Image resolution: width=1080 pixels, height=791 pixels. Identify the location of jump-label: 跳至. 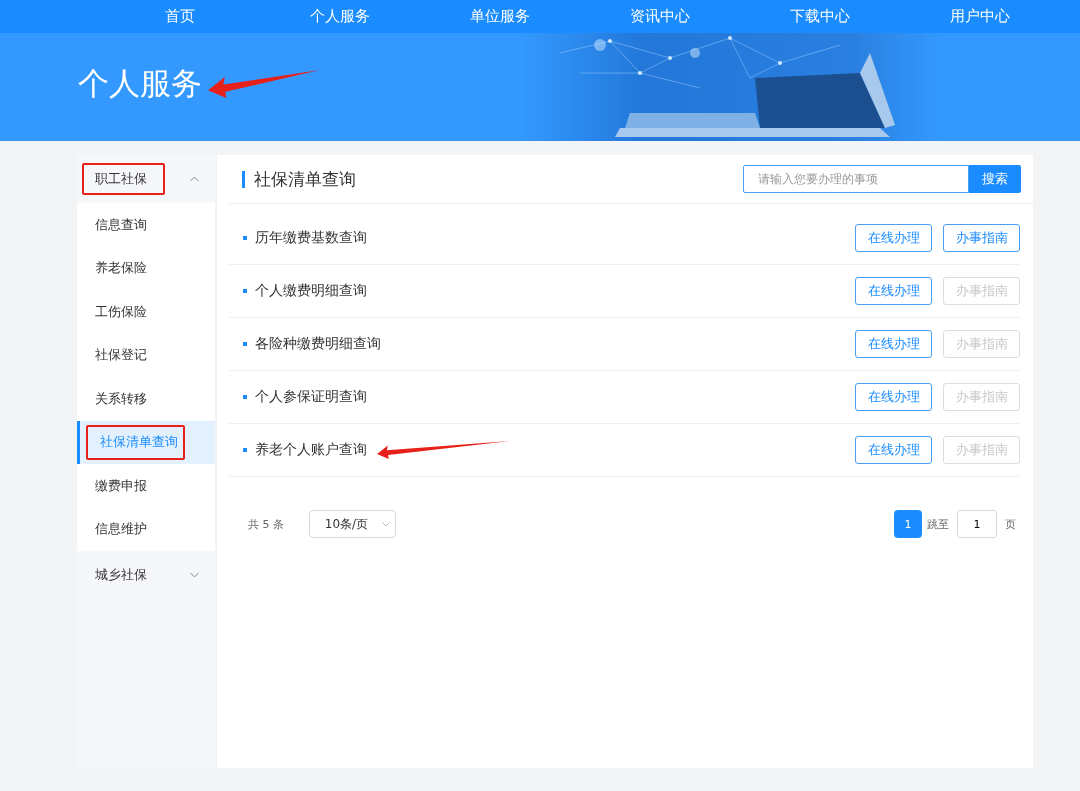
(938, 524).